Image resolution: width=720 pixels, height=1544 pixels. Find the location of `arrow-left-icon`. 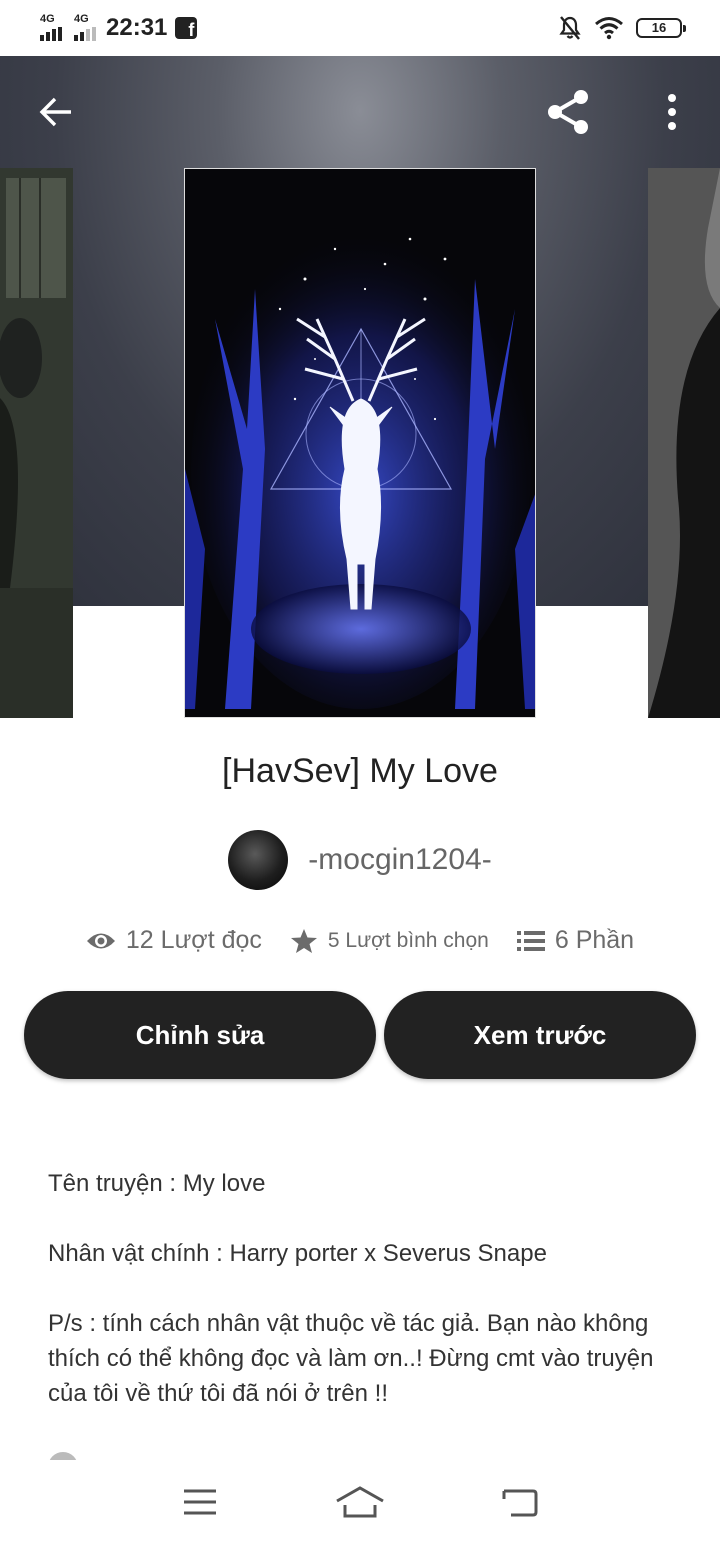

arrow-left-icon is located at coordinates (55, 112).